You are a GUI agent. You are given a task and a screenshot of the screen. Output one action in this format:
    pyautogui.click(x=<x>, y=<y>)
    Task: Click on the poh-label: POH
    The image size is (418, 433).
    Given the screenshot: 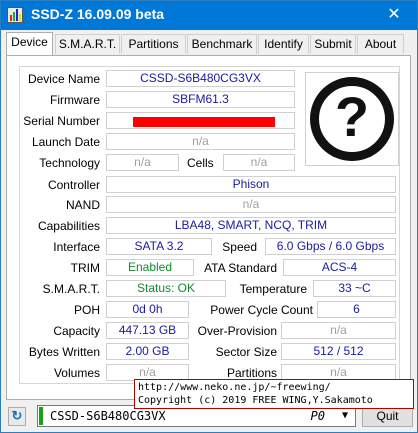 What is the action you would take?
    pyautogui.click(x=86, y=310)
    